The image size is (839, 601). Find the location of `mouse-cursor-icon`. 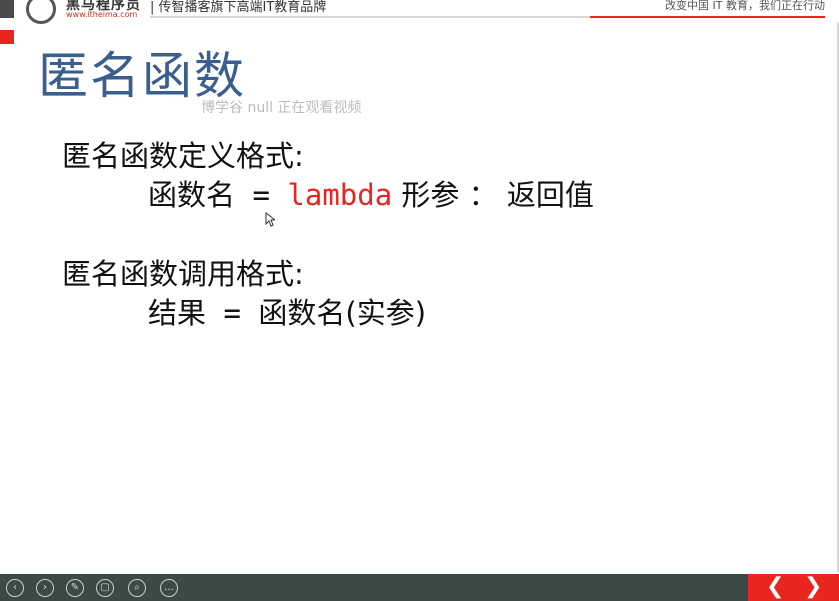

mouse-cursor-icon is located at coordinates (270, 219).